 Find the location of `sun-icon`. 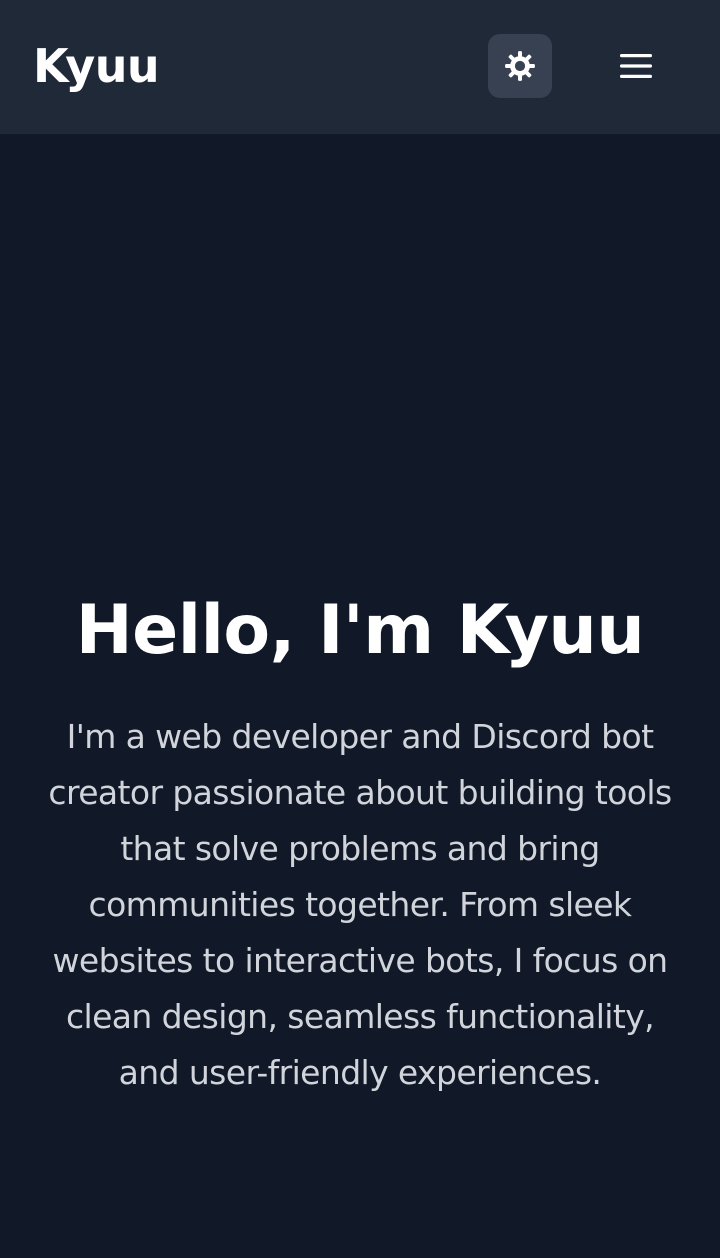

sun-icon is located at coordinates (520, 66).